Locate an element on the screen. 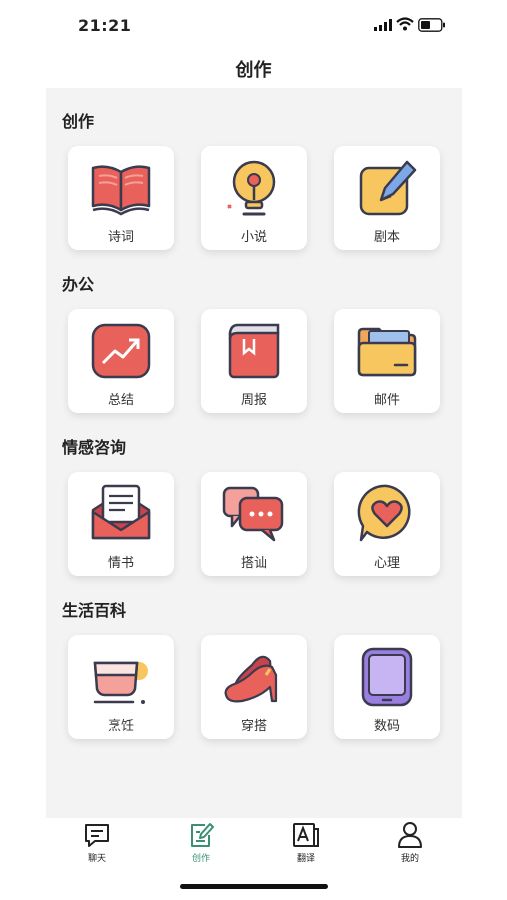 The height and width of the screenshot is (900, 507). love-letter-icon is located at coordinates (121, 512).